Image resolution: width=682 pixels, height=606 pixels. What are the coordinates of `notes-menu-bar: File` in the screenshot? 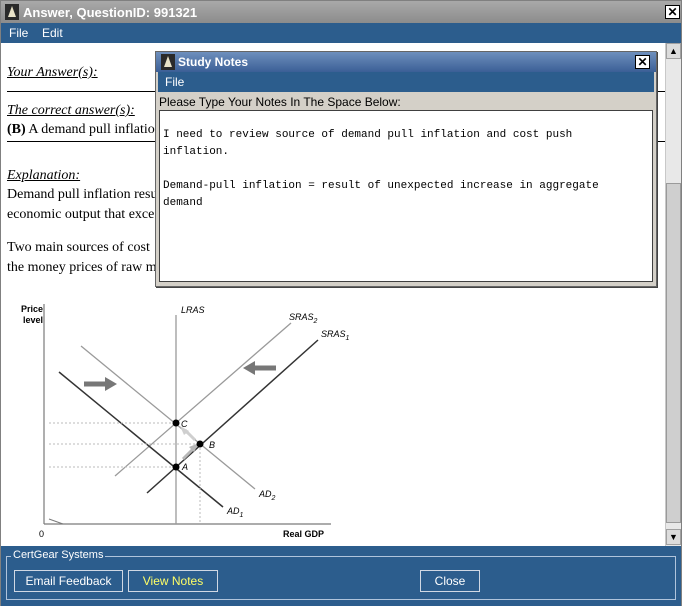 It's located at (406, 82).